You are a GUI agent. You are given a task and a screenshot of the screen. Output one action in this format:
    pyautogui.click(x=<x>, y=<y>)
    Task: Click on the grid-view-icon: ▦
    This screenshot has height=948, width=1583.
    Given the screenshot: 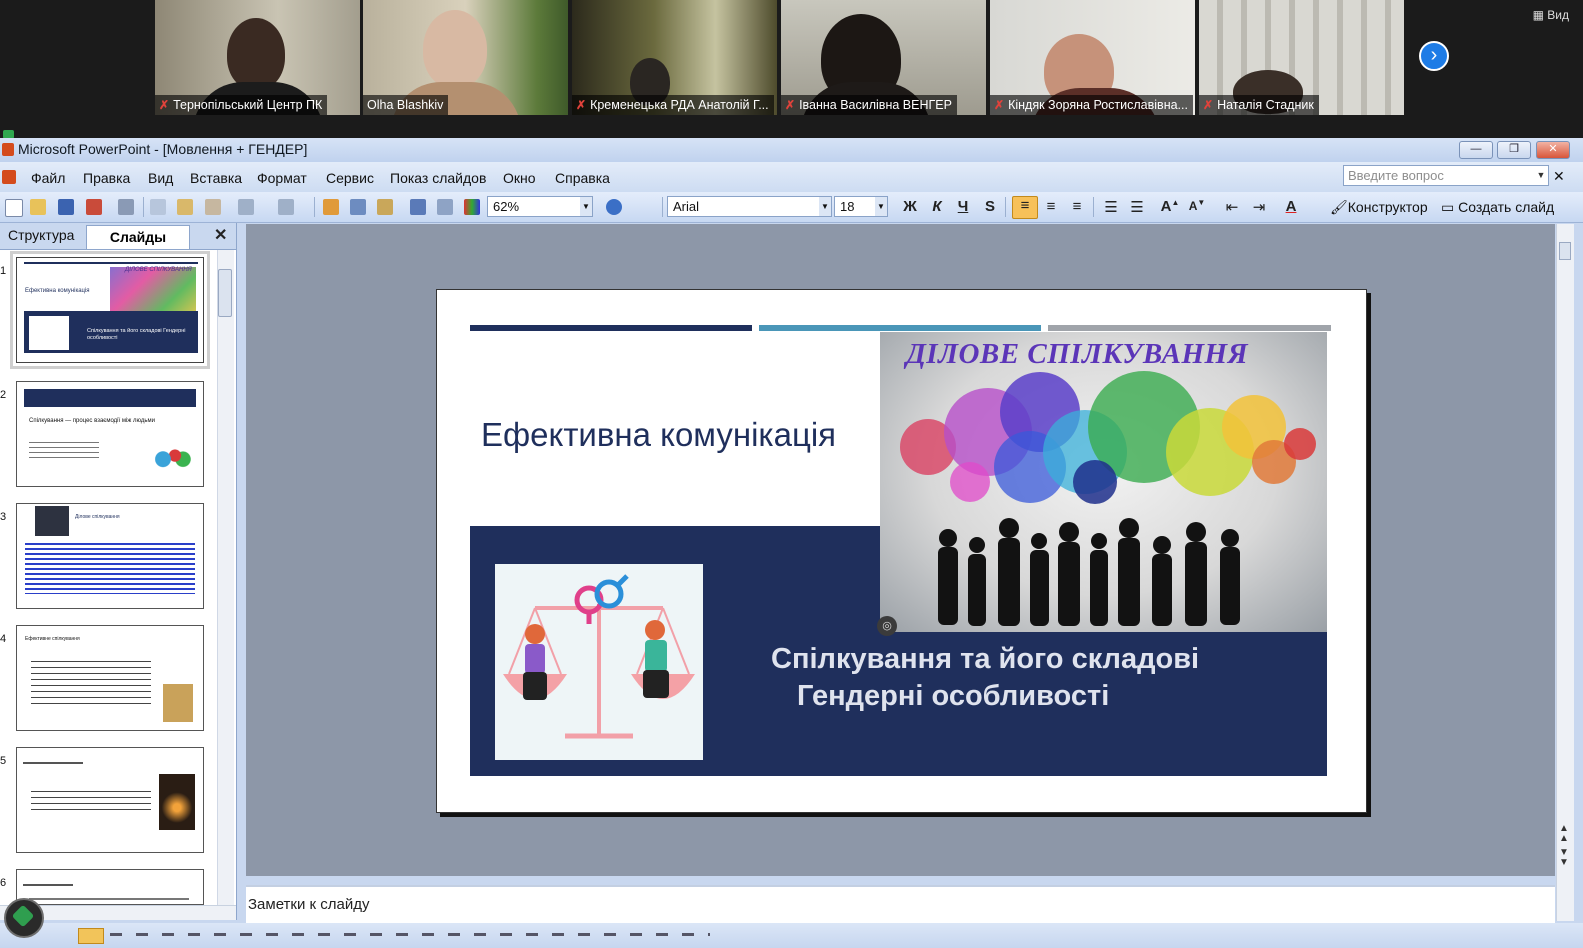 What is the action you would take?
    pyautogui.click(x=1540, y=15)
    